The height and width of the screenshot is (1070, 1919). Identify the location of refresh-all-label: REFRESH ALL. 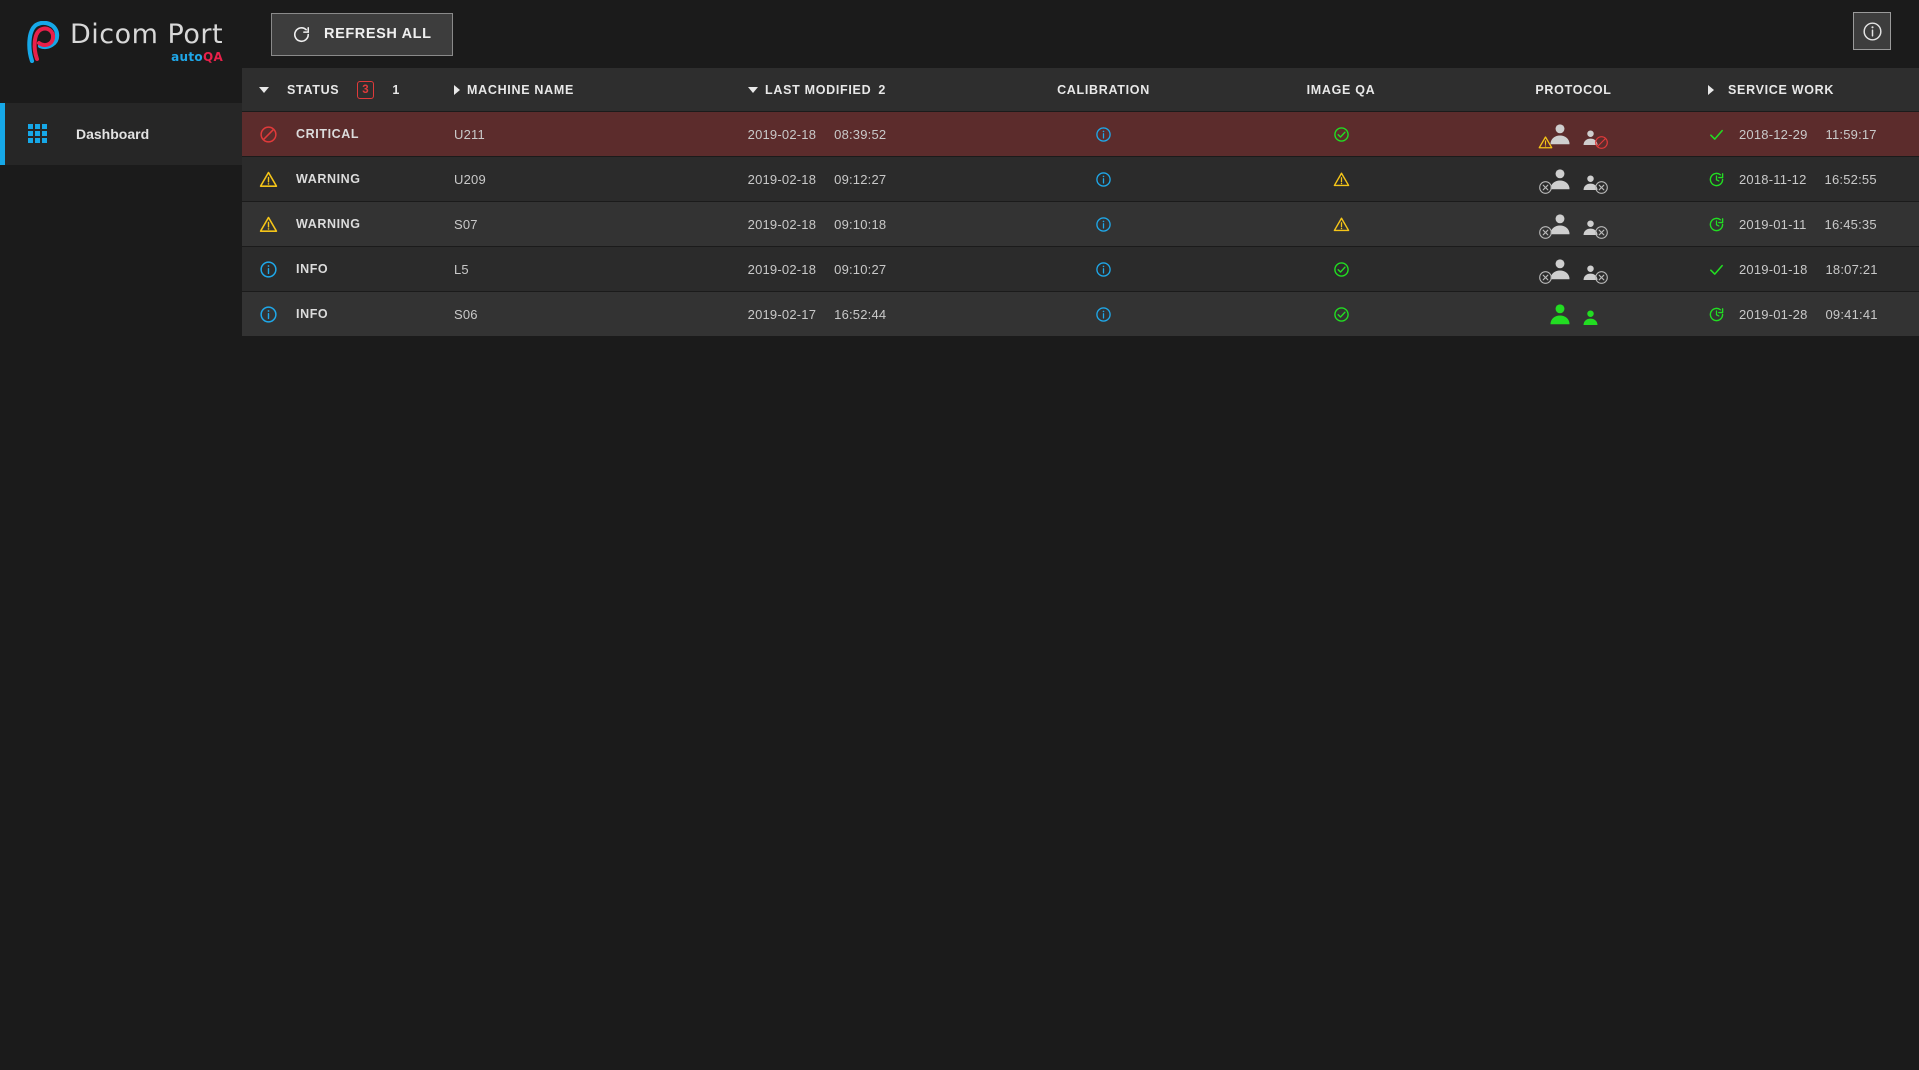
(378, 34).